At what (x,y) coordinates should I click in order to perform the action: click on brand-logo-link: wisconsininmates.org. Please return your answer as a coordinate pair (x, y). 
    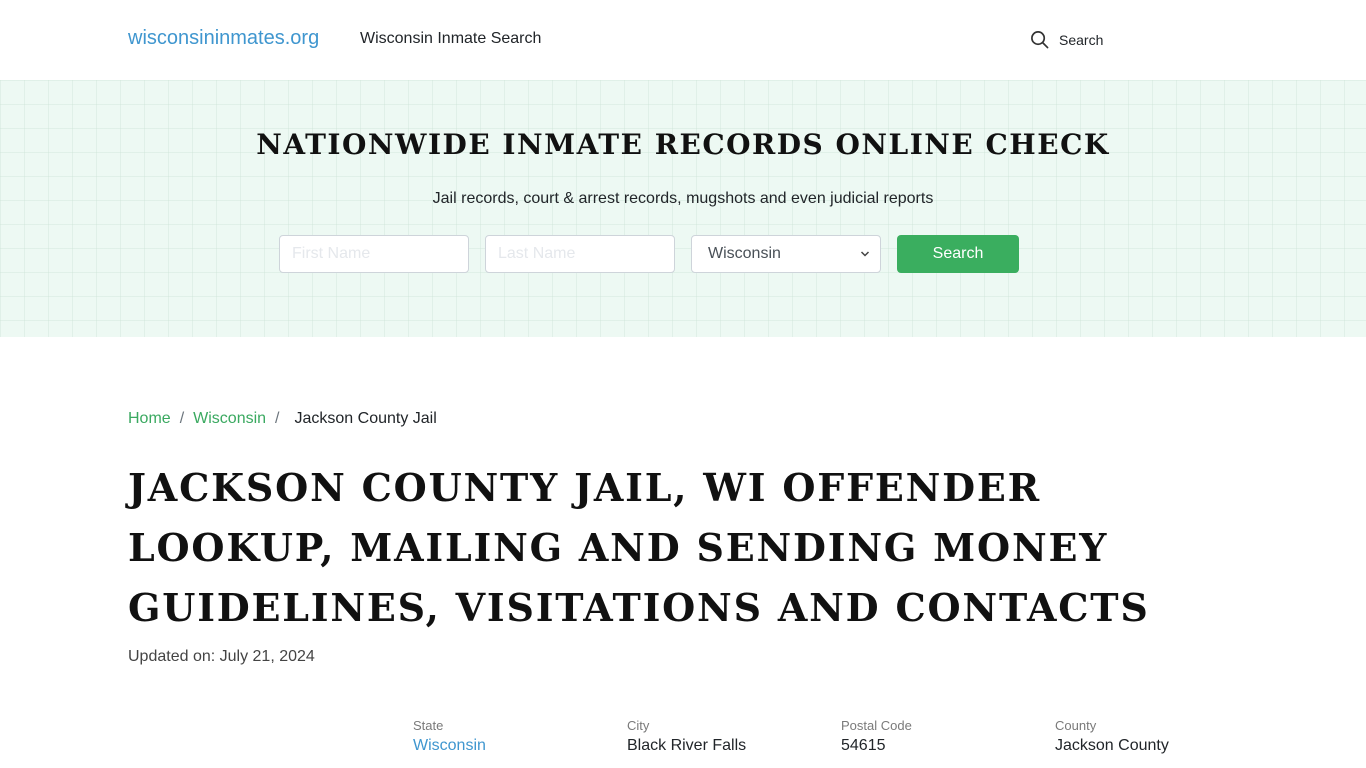
    Looking at the image, I should click on (223, 38).